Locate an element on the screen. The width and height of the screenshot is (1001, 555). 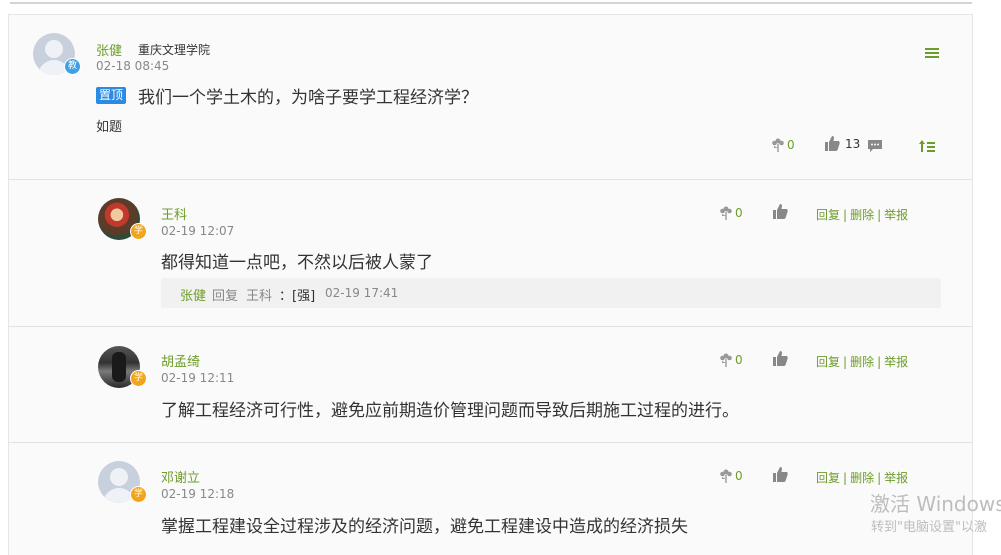
comment-author: 王科 is located at coordinates (174, 213).